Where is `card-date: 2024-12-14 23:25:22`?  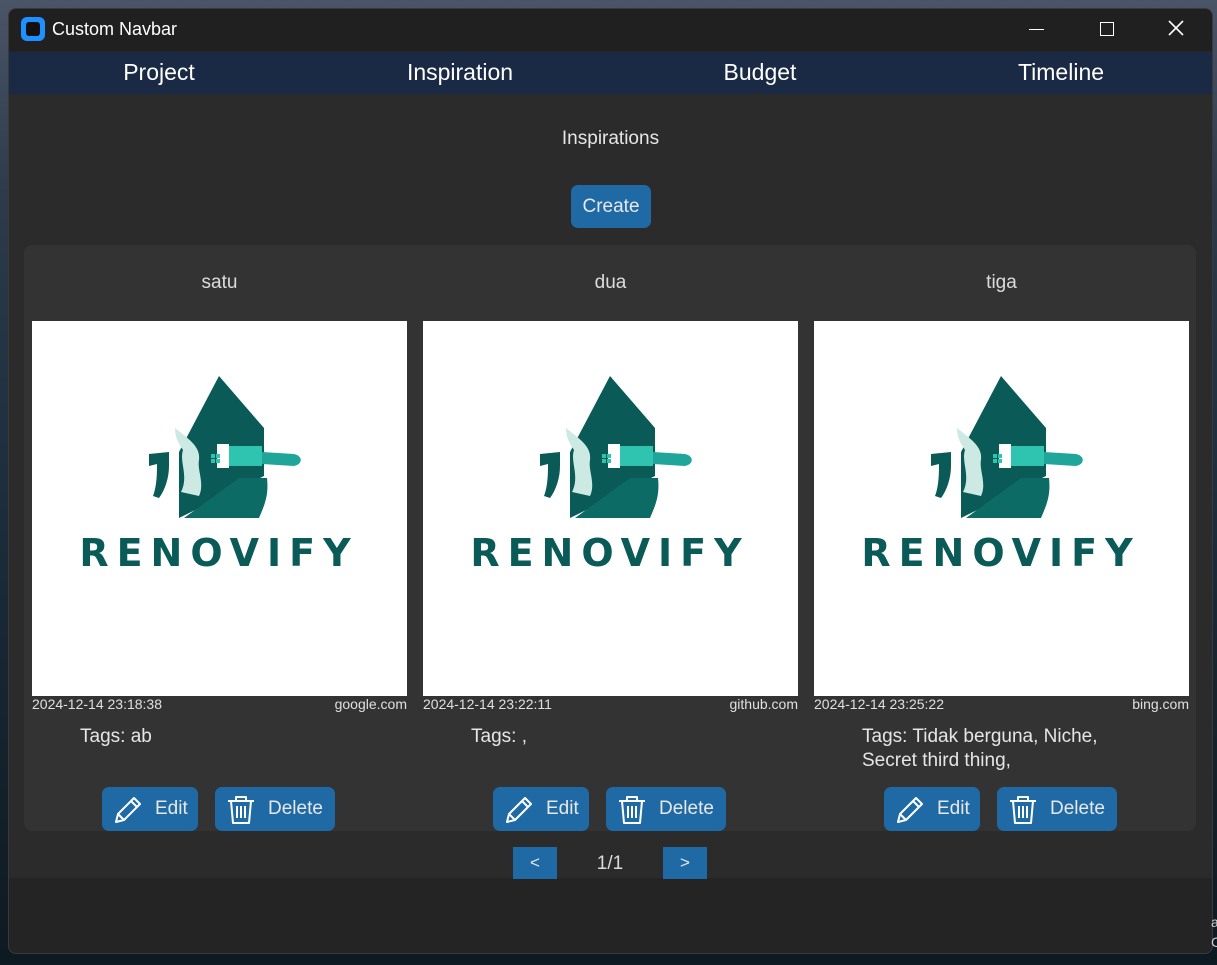 card-date: 2024-12-14 23:25:22 is located at coordinates (879, 704).